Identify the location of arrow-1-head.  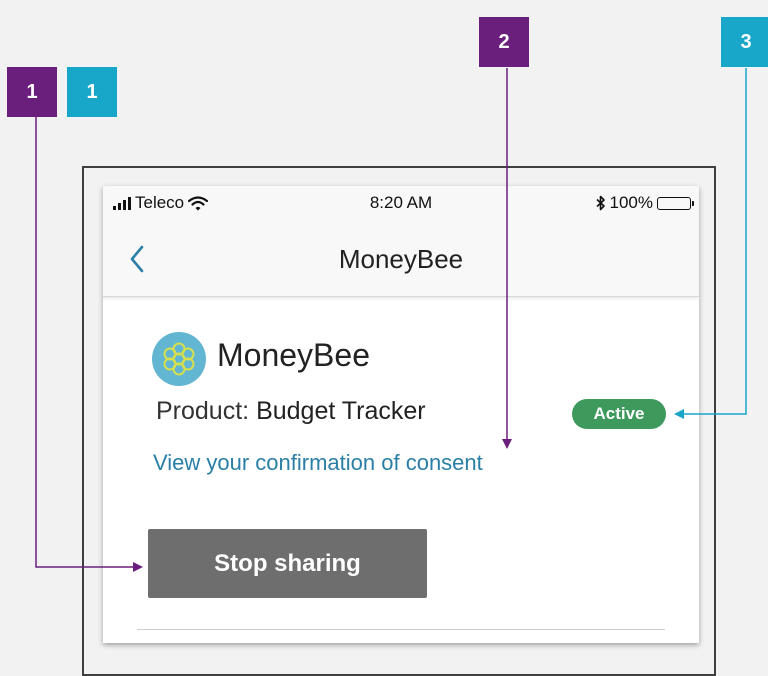
(138, 567).